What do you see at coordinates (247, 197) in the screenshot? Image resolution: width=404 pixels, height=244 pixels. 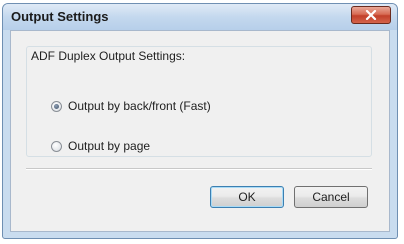 I see `ok-button: OK` at bounding box center [247, 197].